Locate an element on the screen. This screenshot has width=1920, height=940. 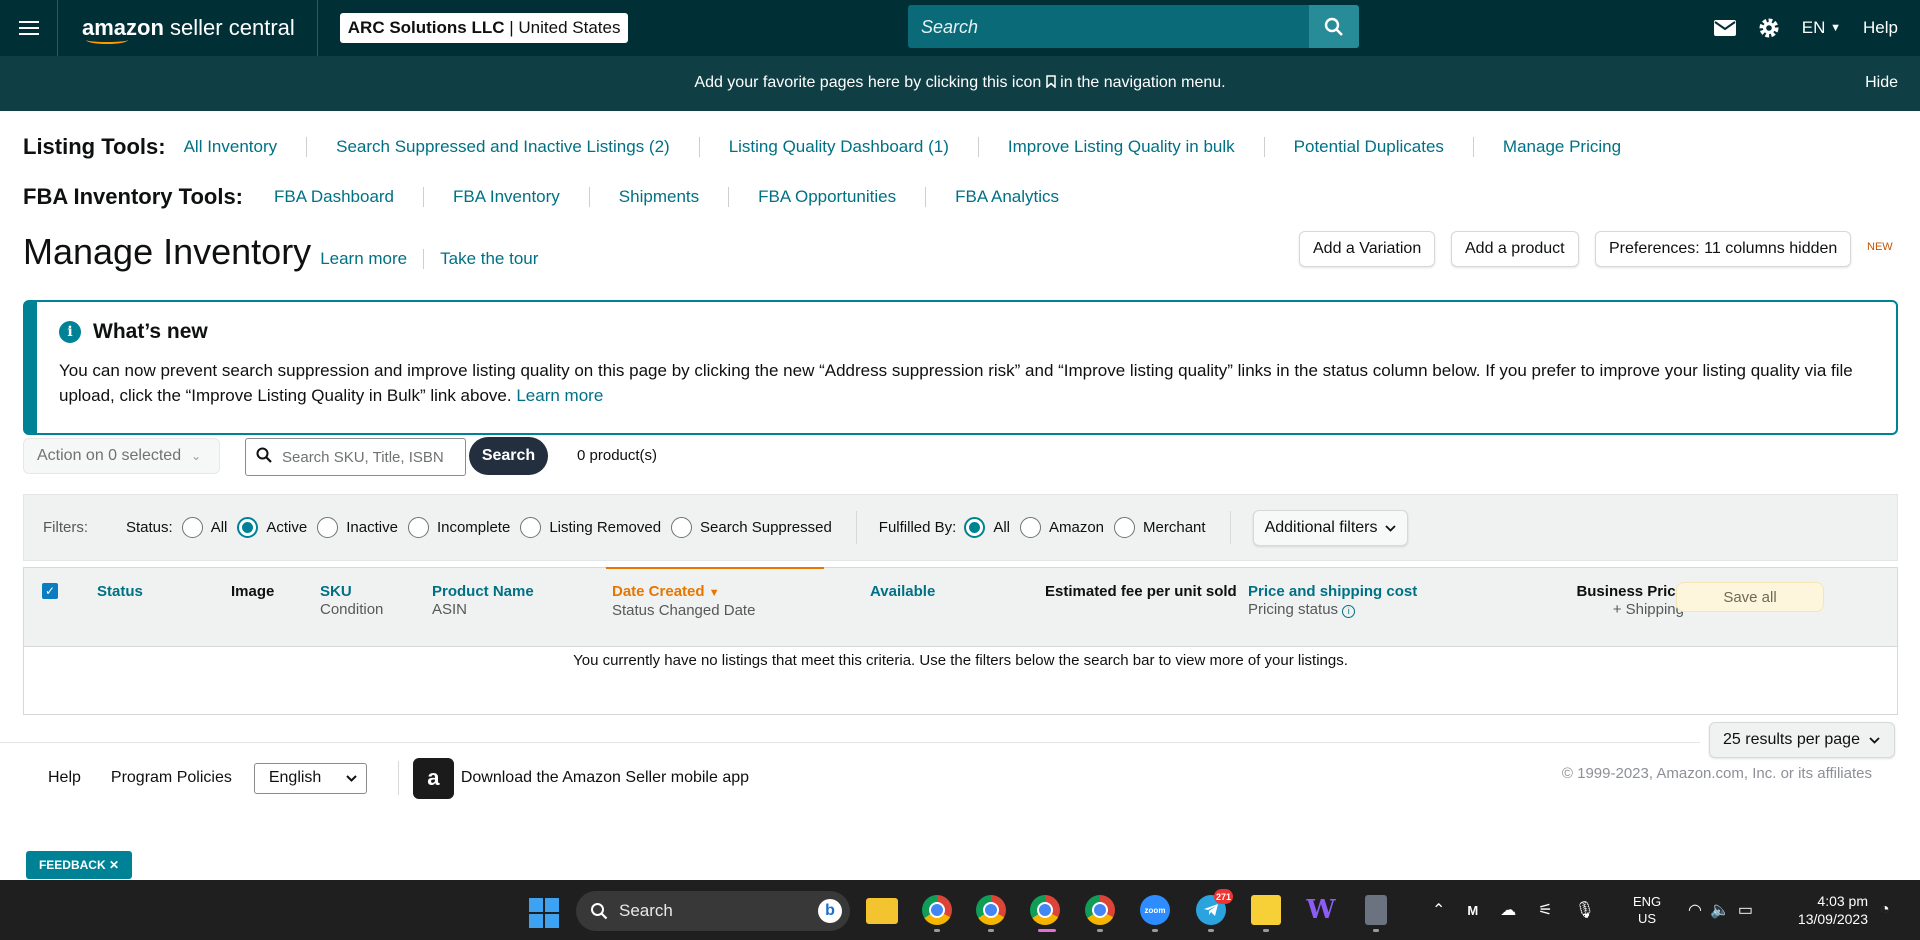
link-fba-analytics: FBA Analytics is located at coordinates (1006, 197).